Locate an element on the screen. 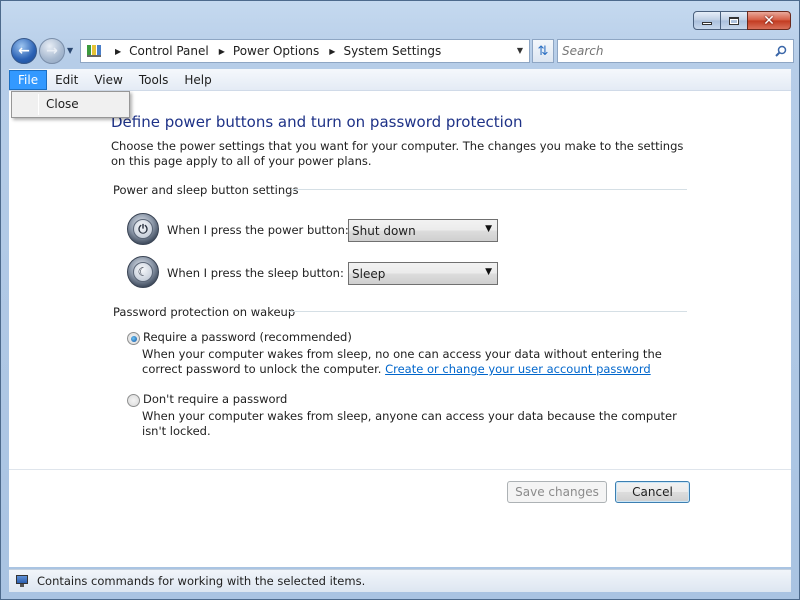 This screenshot has height=600, width=800. breadcrumb-control-panel: Control Panel is located at coordinates (169, 51).